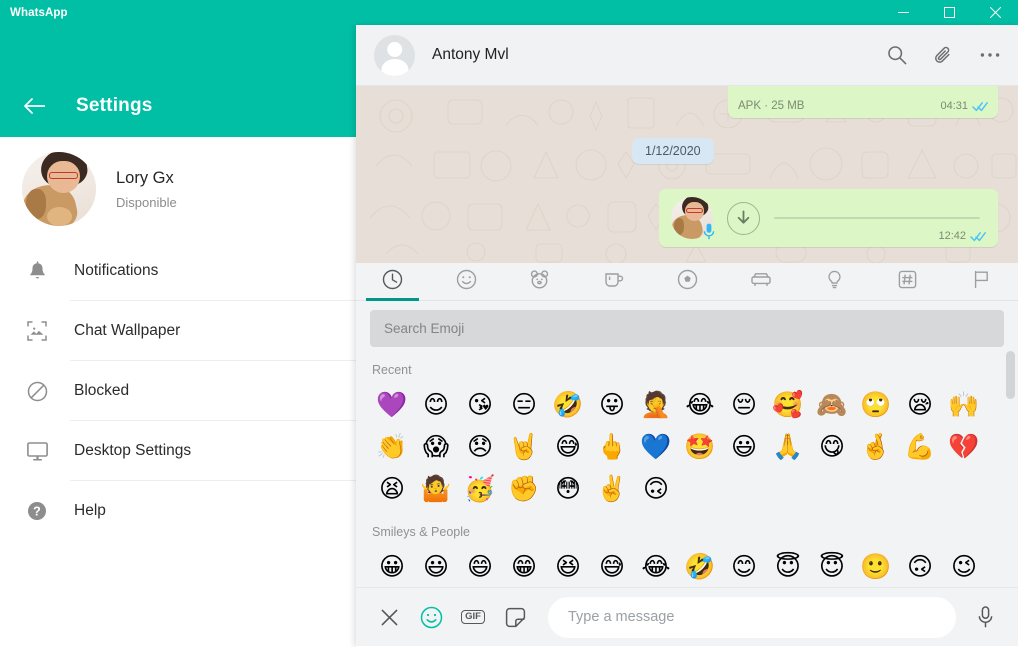 The width and height of the screenshot is (1018, 647). Describe the element at coordinates (1010, 375) in the screenshot. I see `scrollbar-thumb` at that location.